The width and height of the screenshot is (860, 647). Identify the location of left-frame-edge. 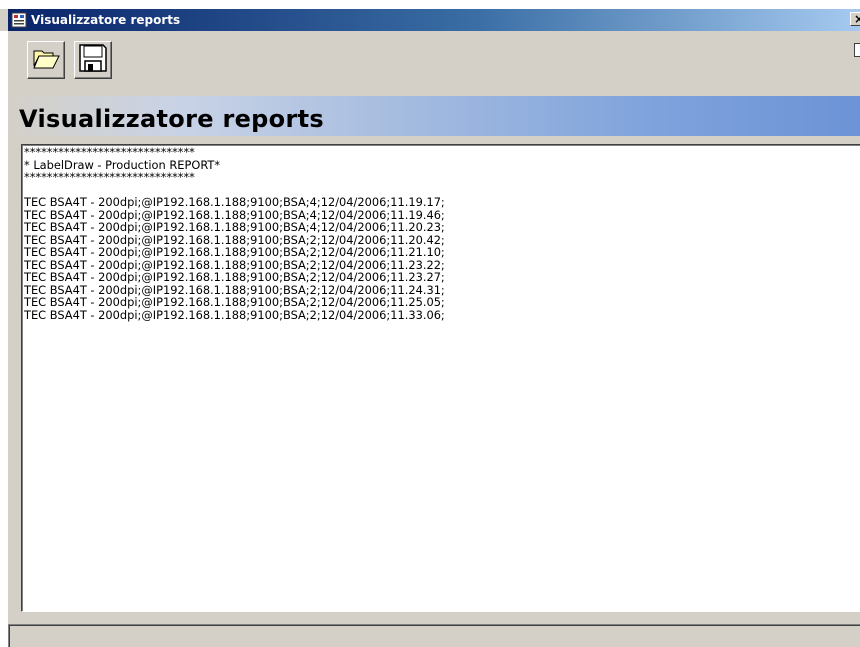
(4, 339).